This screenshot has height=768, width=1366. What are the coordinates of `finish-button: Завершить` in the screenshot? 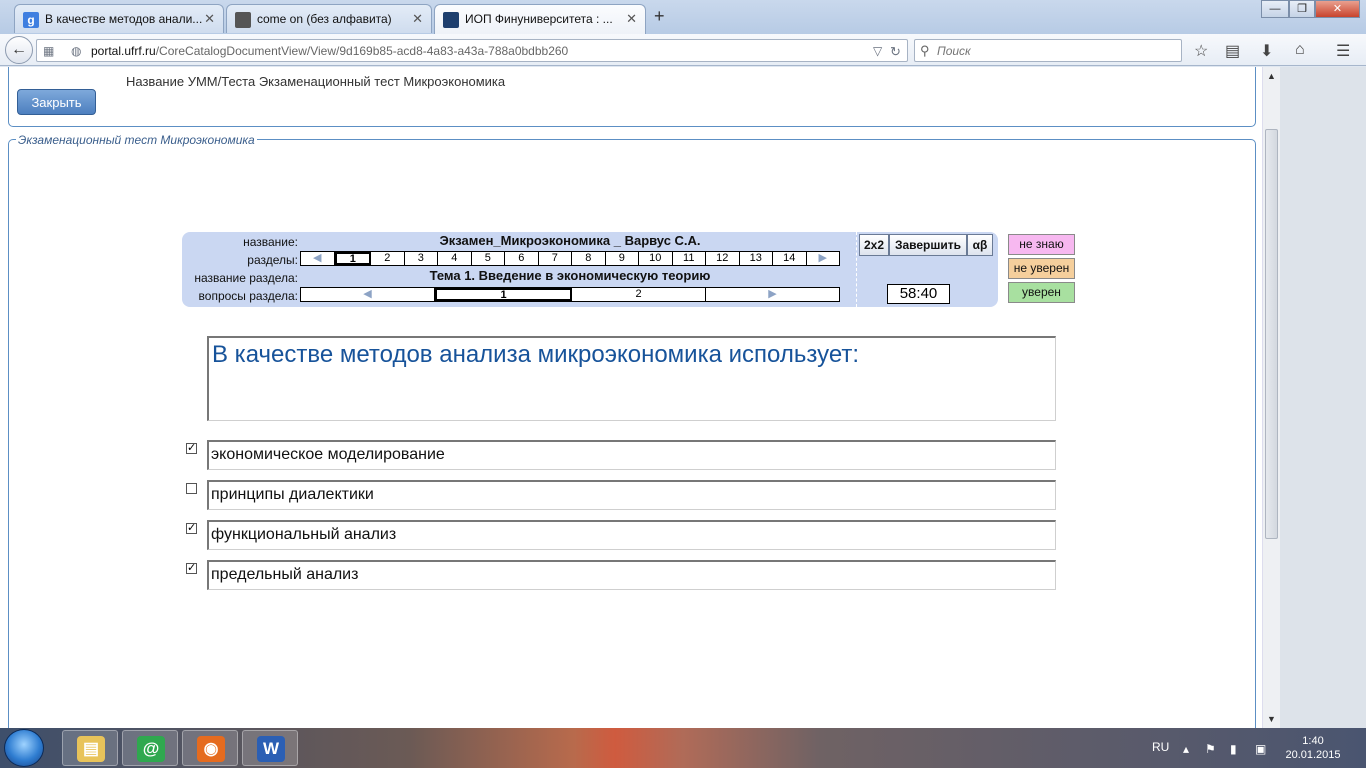 It's located at (928, 245).